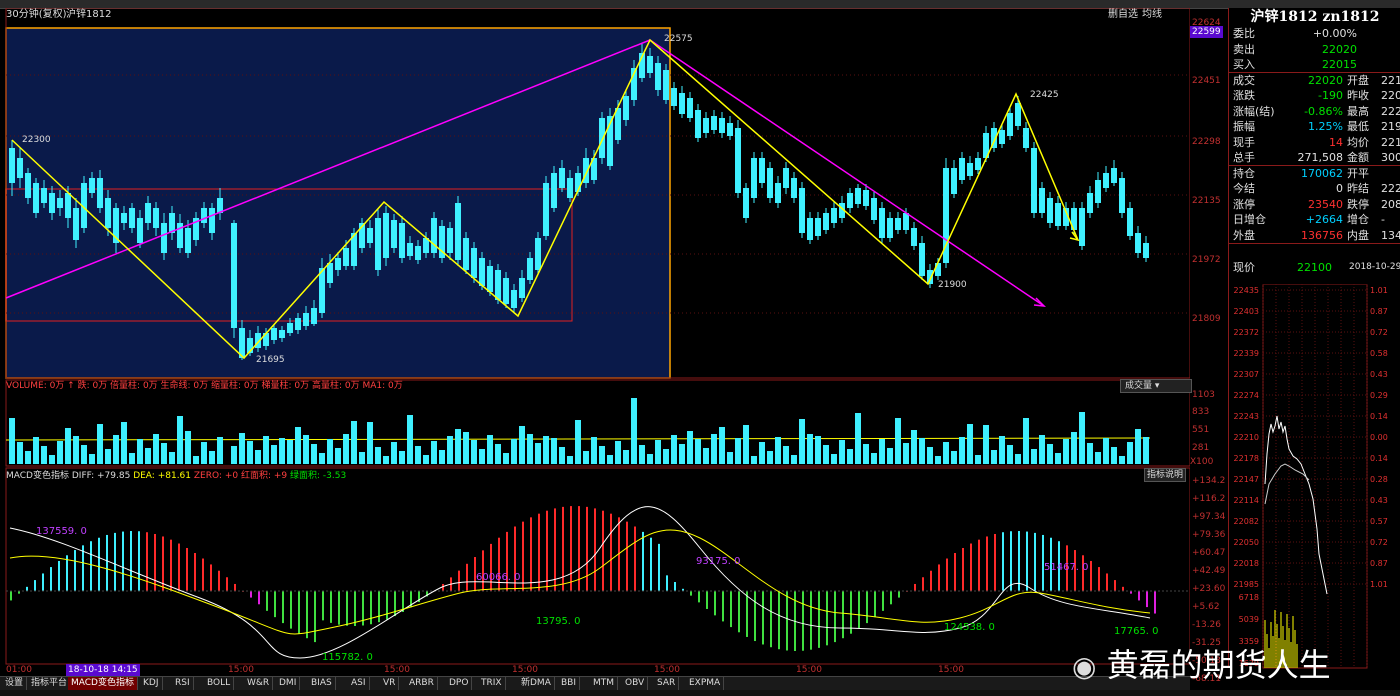 The height and width of the screenshot is (696, 1400). Describe the element at coordinates (50, 683) in the screenshot. I see `indicator-tab: 指标平台` at that location.